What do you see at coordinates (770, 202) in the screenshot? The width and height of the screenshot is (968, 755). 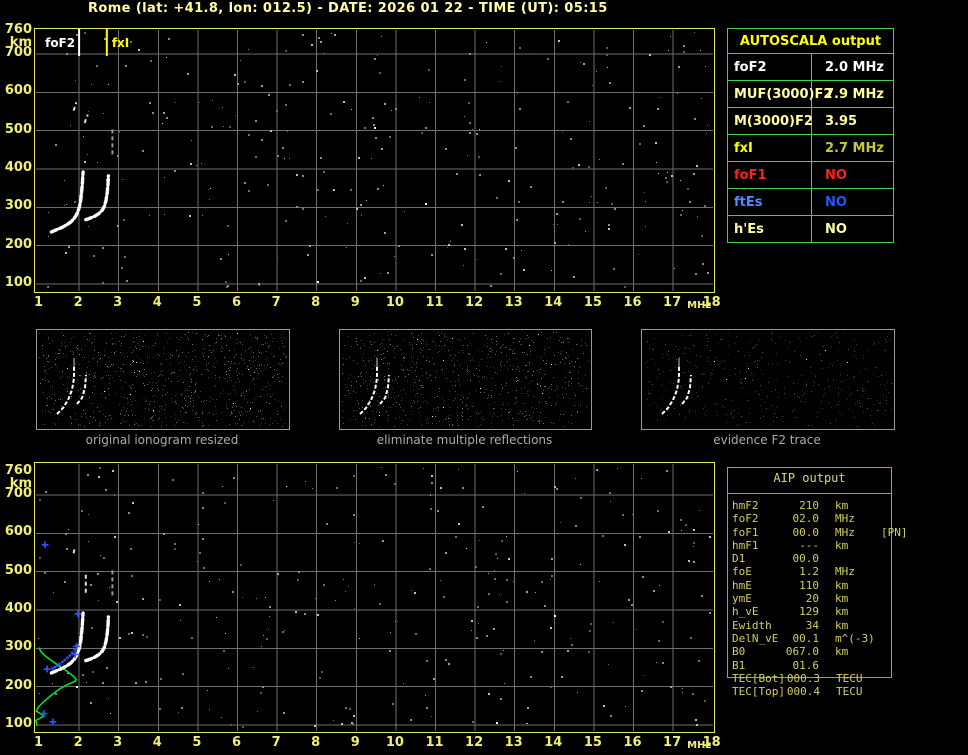 I see `parameter-label: ftEs` at bounding box center [770, 202].